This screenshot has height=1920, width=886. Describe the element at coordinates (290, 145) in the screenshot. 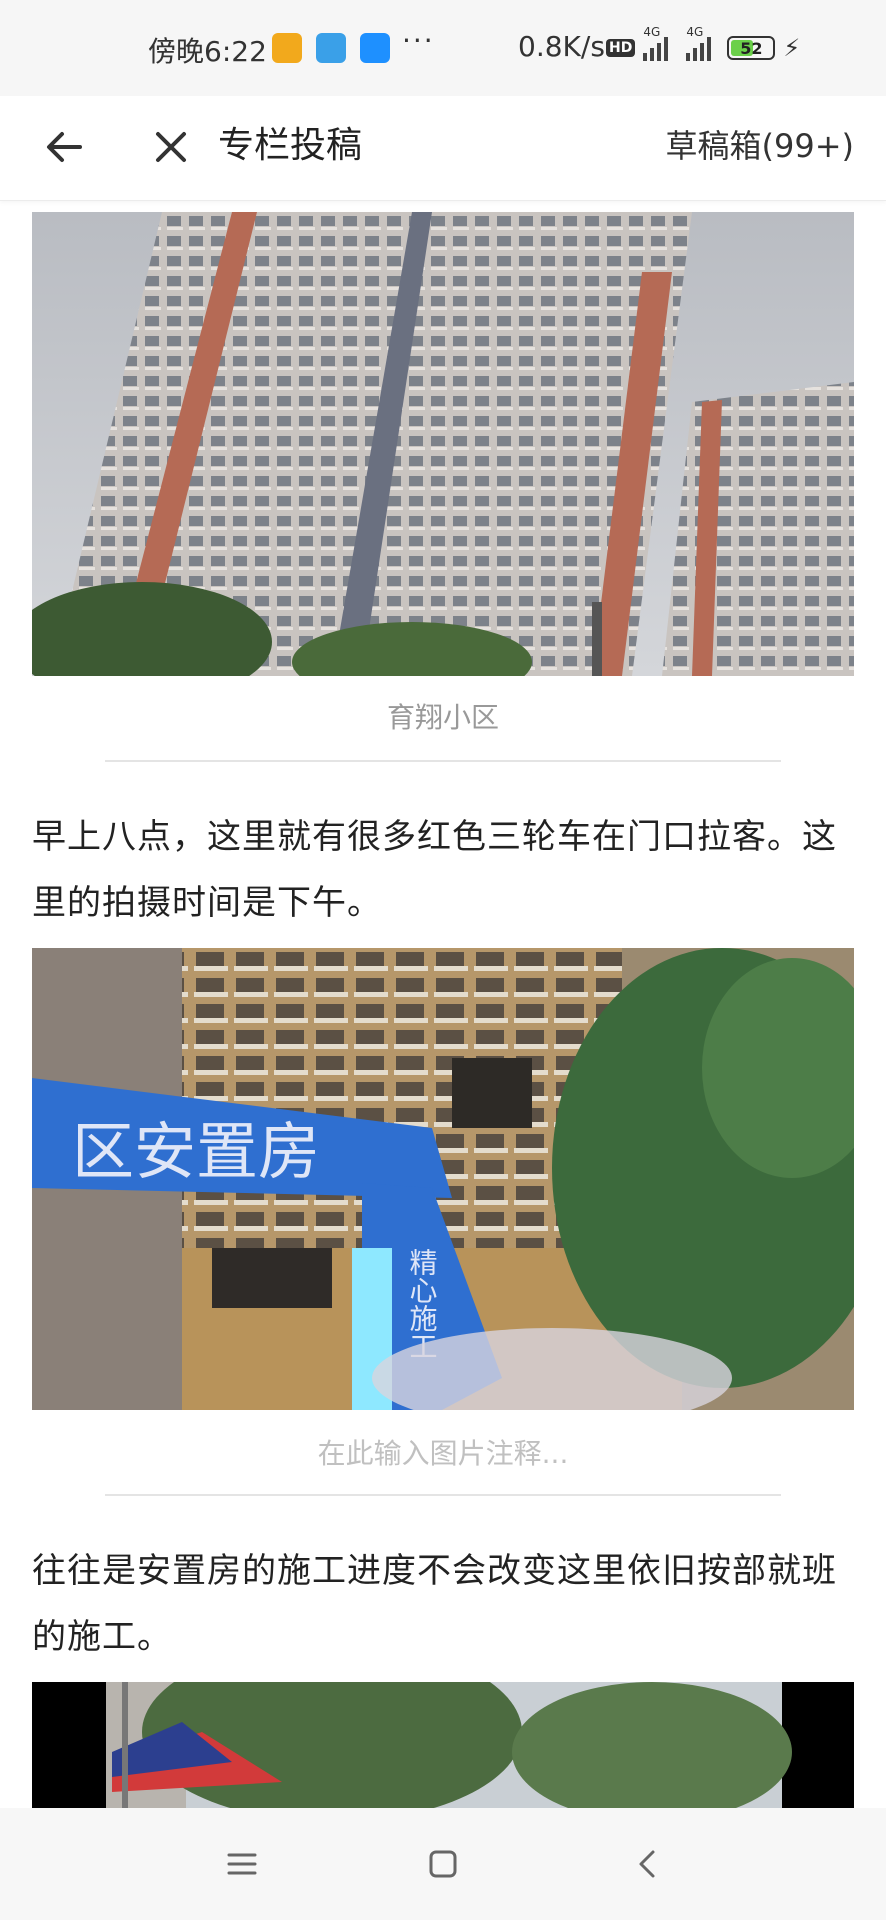

I see `page-title: 专栏投稿` at that location.